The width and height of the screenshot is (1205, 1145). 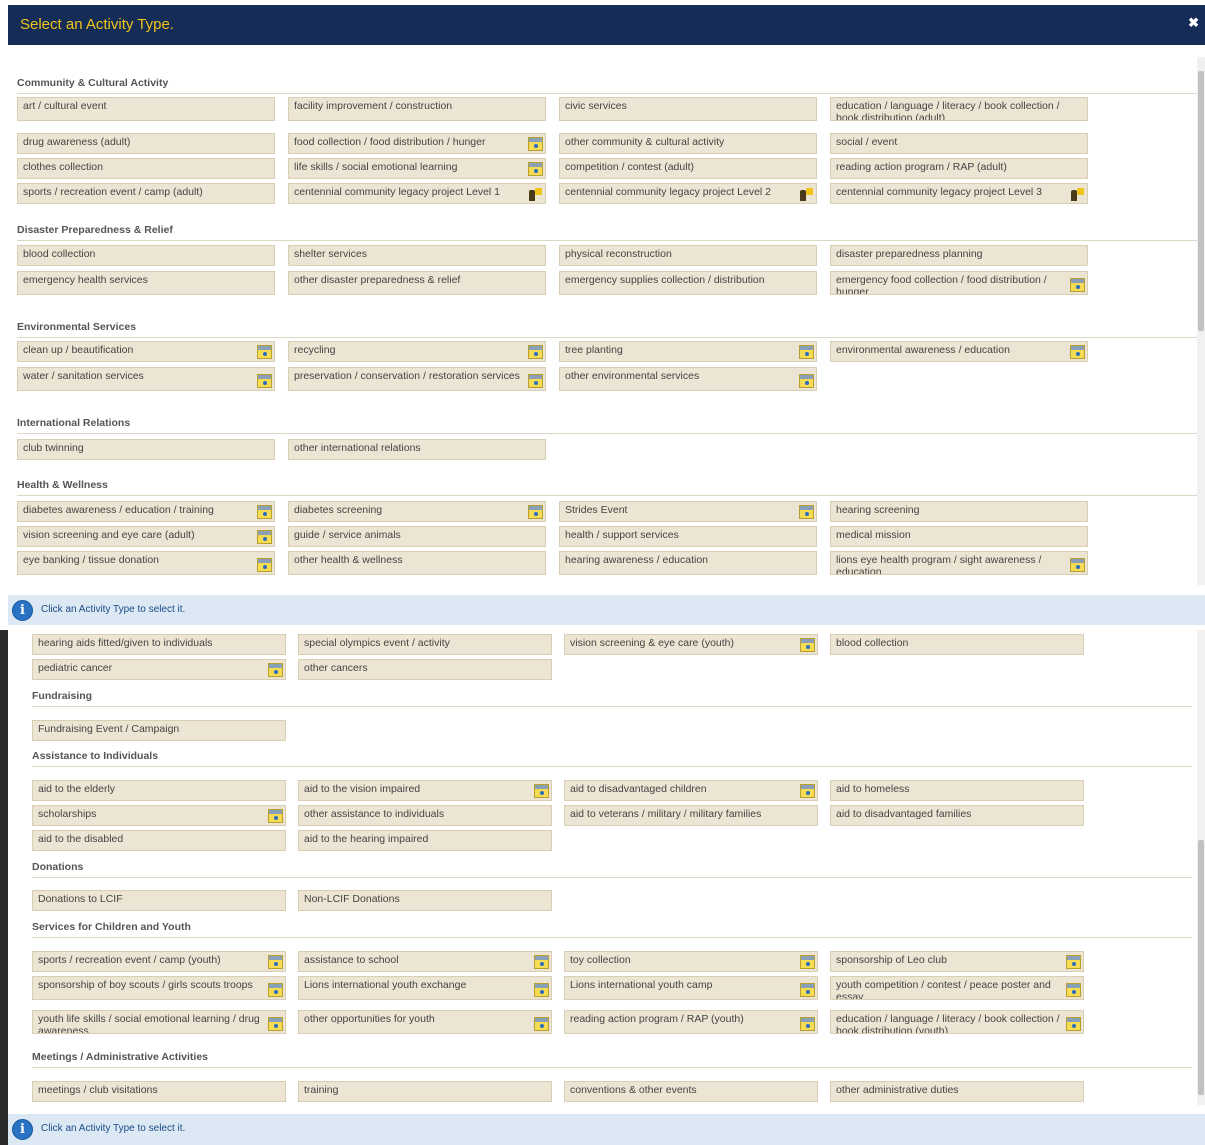 I want to click on activity-toy-collection: toy collection, so click(x=691, y=961).